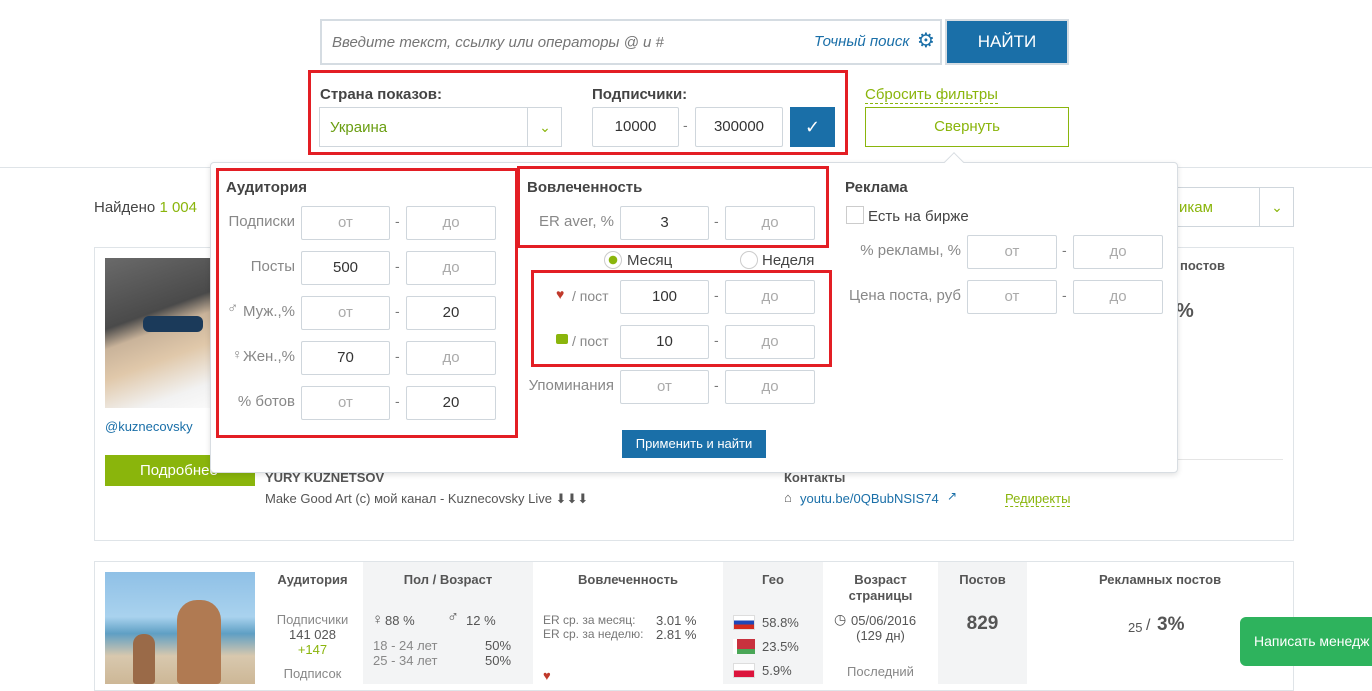 The image size is (1372, 691). I want to click on ad-pct-to: до, so click(1118, 252).